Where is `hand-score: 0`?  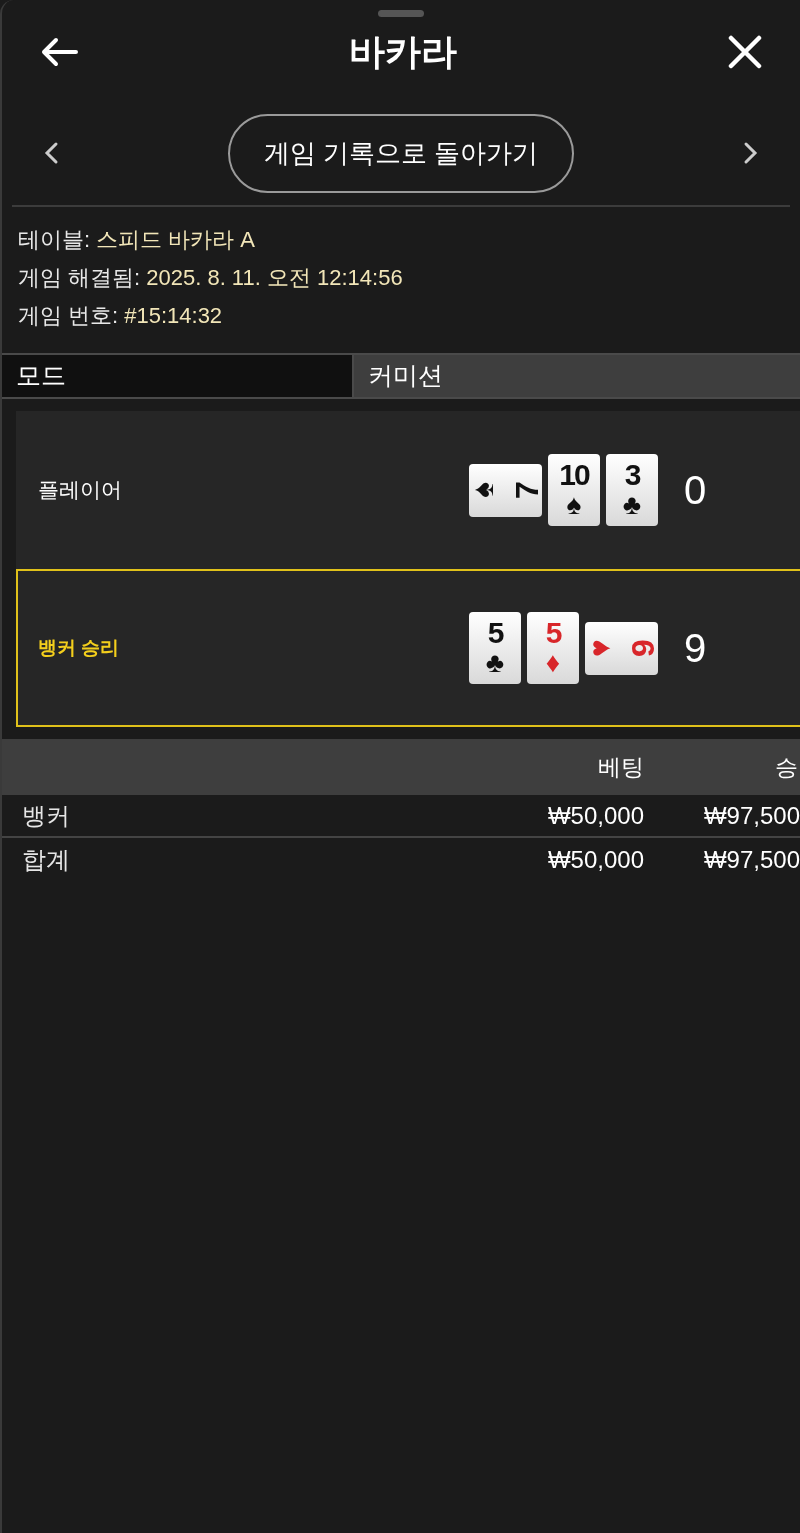
hand-score: 0 is located at coordinates (695, 490).